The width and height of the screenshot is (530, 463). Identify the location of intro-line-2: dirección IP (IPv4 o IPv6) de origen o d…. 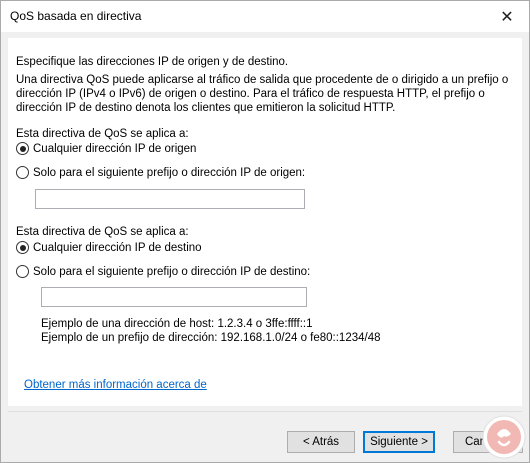
(250, 94).